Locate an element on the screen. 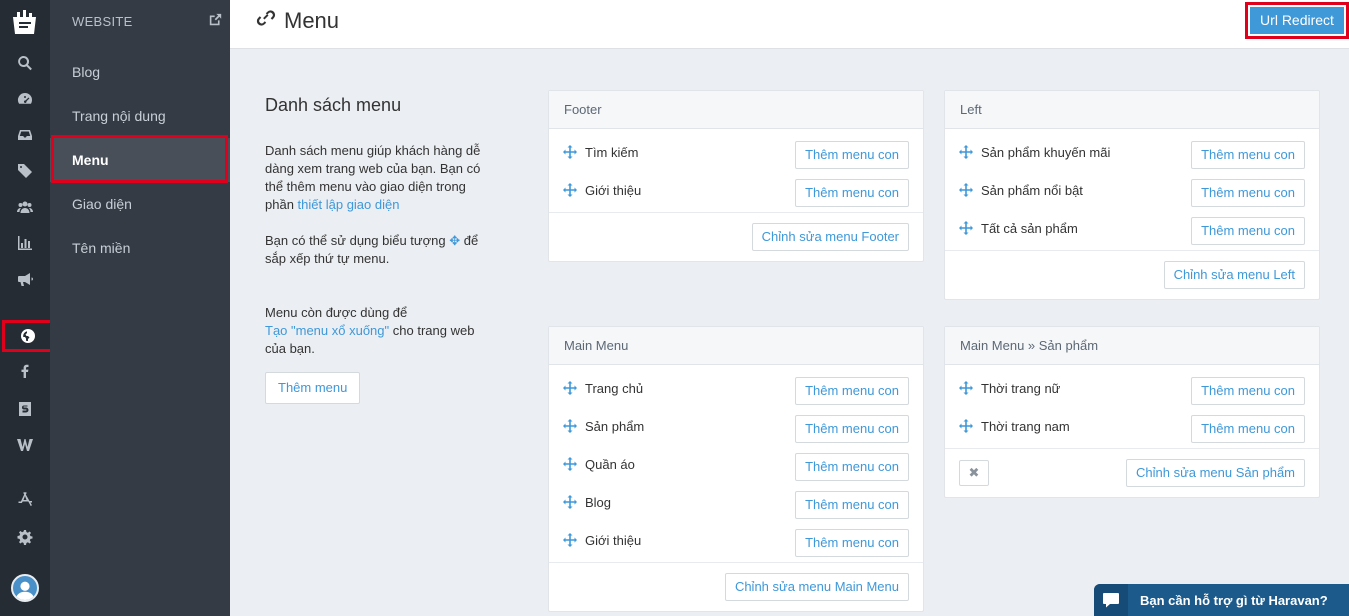 Image resolution: width=1349 pixels, height=616 pixels. gear-icon is located at coordinates (25, 537).